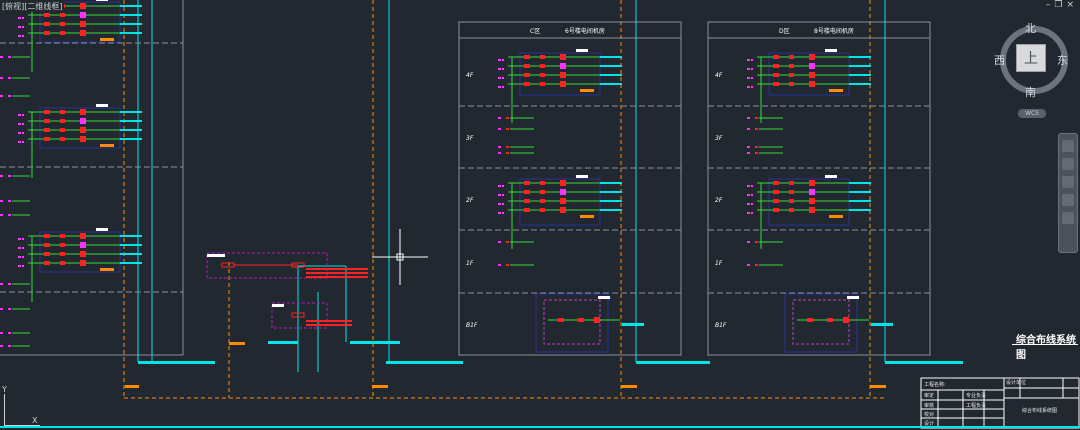 The height and width of the screenshot is (430, 1080). I want to click on section-zone-c: C区, so click(535, 31).